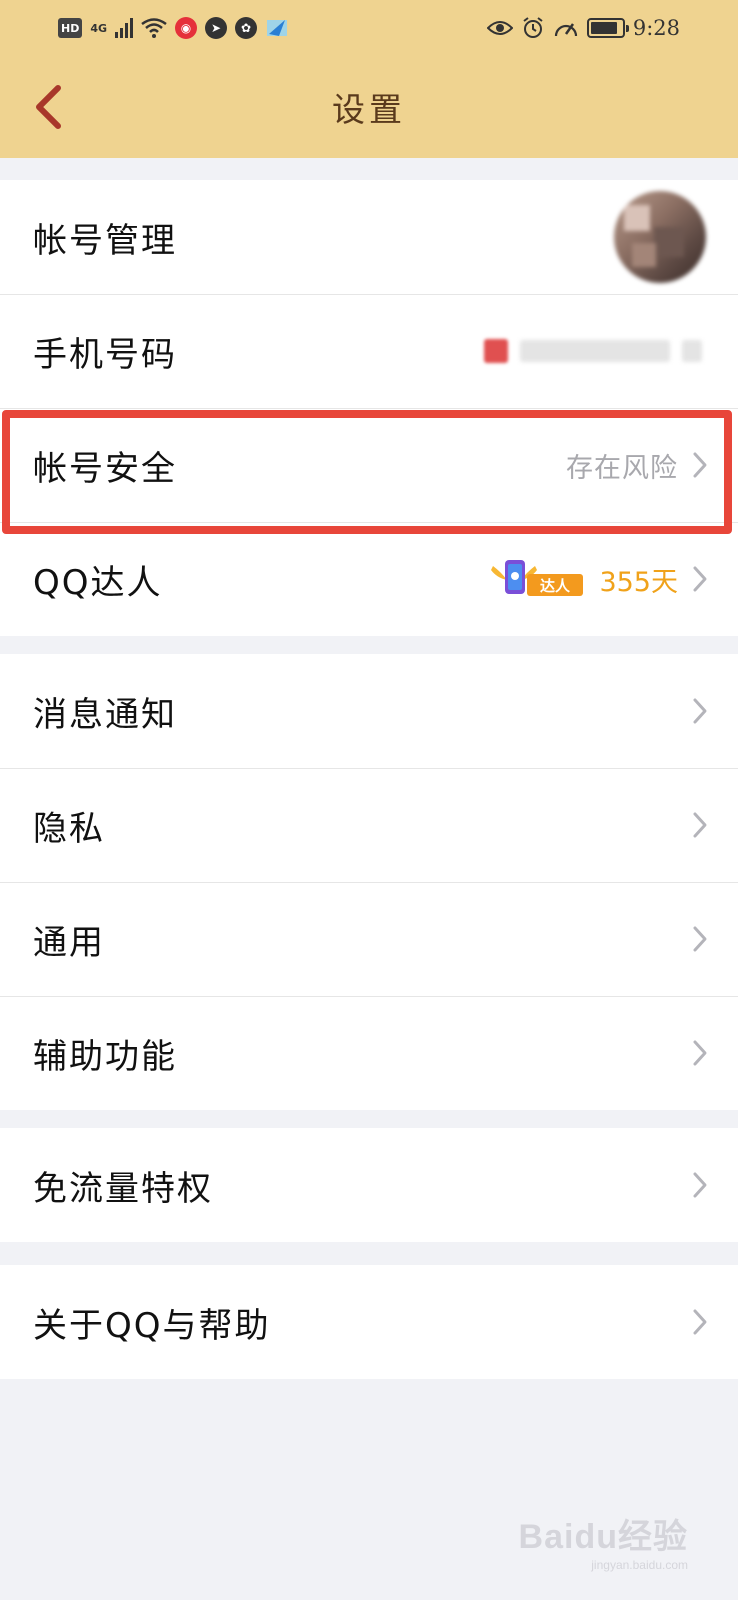 This screenshot has height=1600, width=738. Describe the element at coordinates (565, 30) in the screenshot. I see `speed-icon` at that location.